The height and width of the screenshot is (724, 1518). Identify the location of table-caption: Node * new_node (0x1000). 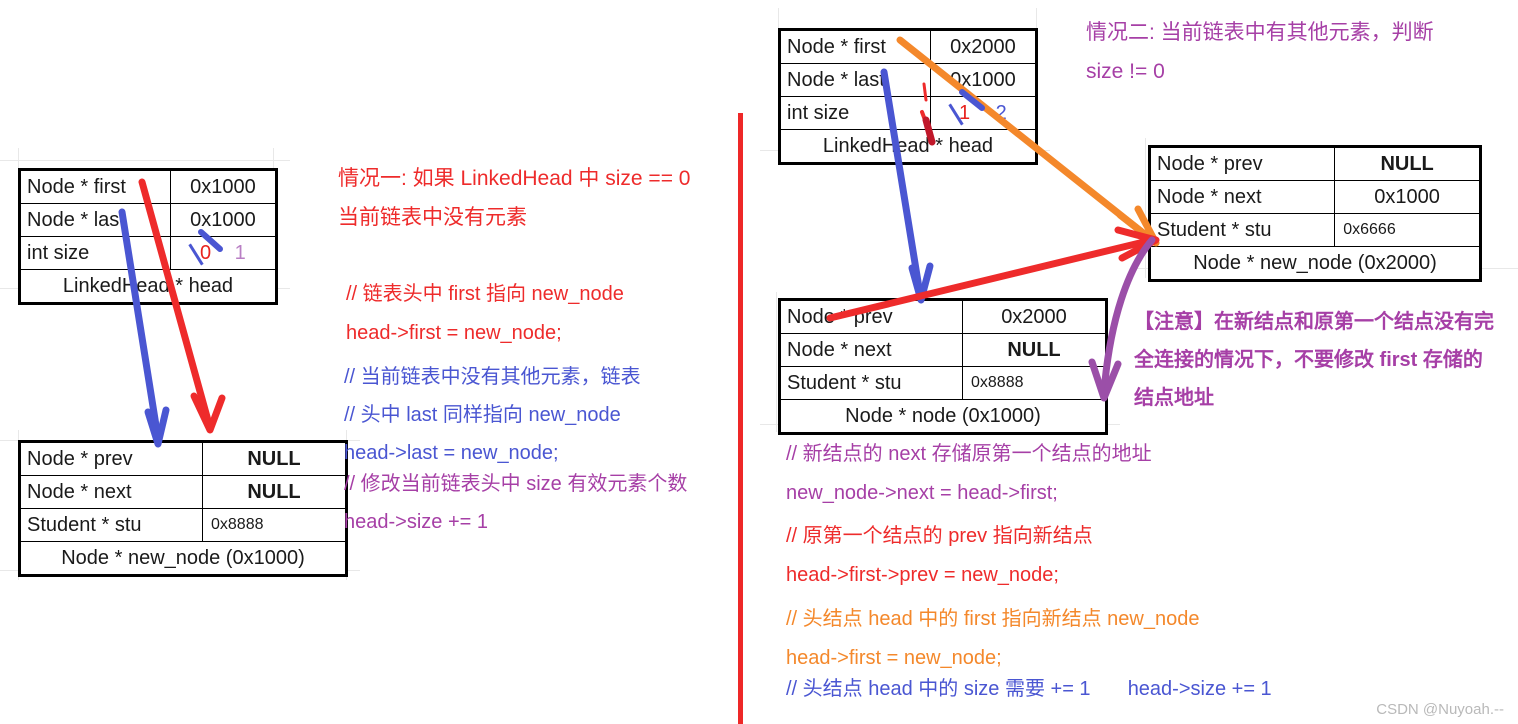
(183, 558).